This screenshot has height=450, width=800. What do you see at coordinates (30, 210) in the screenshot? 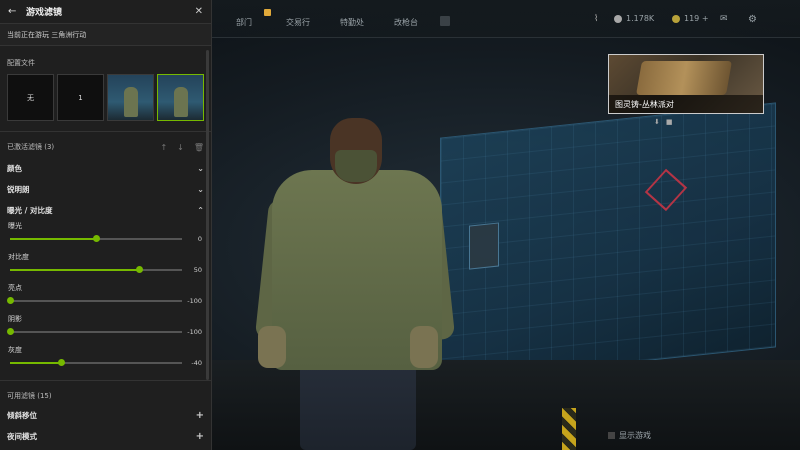
I see `filter-exposure-contrast-label: 曝光 / 对比度` at bounding box center [30, 210].